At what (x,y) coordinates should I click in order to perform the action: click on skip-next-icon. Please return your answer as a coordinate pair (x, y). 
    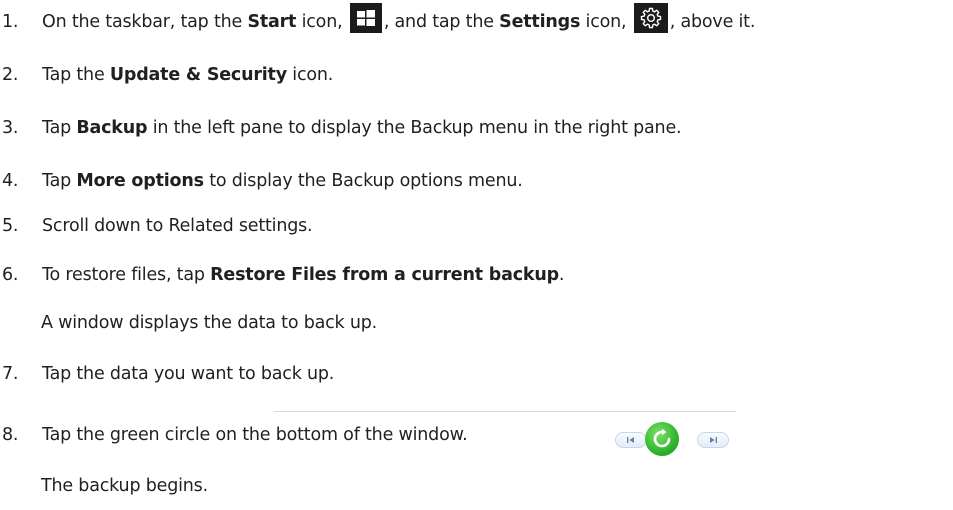
    Looking at the image, I should click on (713, 440).